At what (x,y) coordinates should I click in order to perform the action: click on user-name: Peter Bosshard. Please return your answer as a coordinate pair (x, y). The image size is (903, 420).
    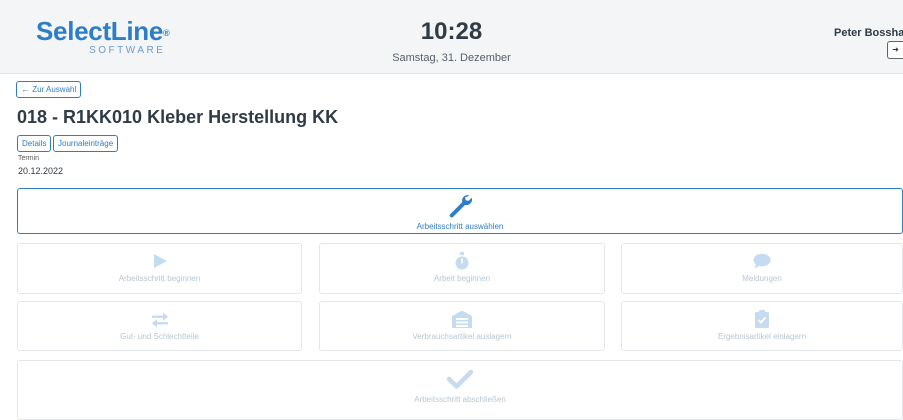
    Looking at the image, I should click on (868, 33).